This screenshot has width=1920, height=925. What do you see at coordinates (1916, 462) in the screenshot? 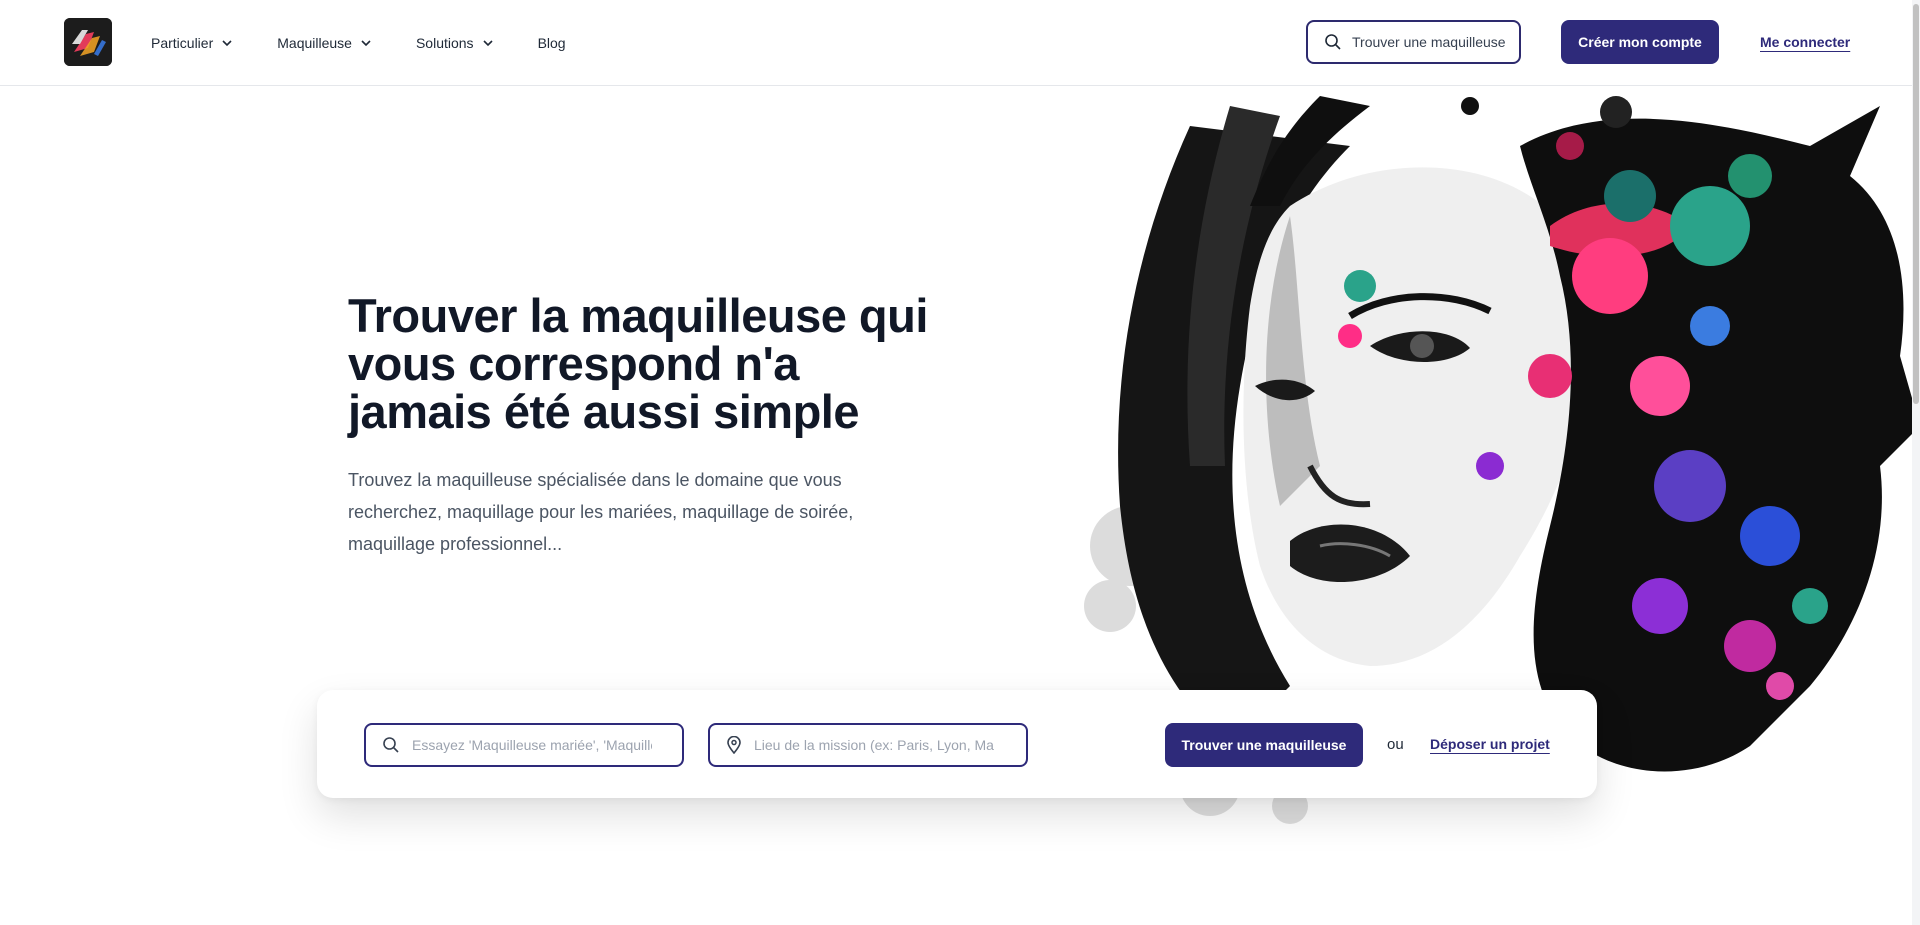
I see `page-scrollbar` at bounding box center [1916, 462].